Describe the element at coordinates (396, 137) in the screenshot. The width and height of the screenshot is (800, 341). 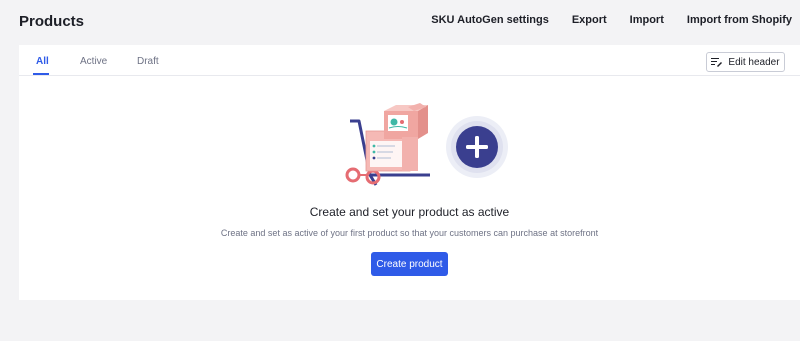
I see `boxes-icon` at that location.